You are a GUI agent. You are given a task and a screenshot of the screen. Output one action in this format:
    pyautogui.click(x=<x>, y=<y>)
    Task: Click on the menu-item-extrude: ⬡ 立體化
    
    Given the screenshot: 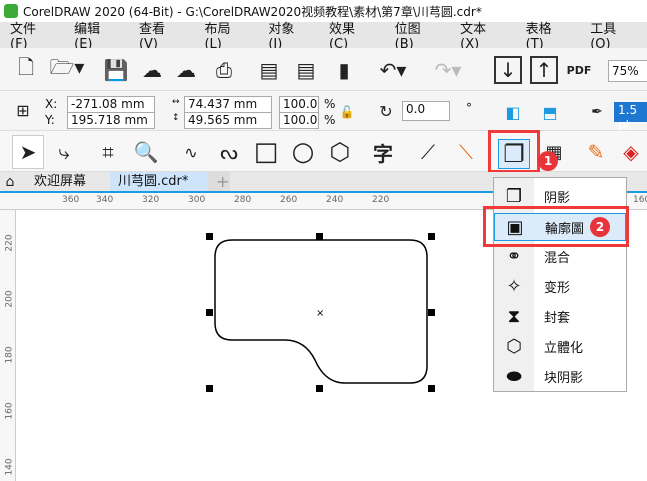 What is the action you would take?
    pyautogui.click(x=560, y=346)
    